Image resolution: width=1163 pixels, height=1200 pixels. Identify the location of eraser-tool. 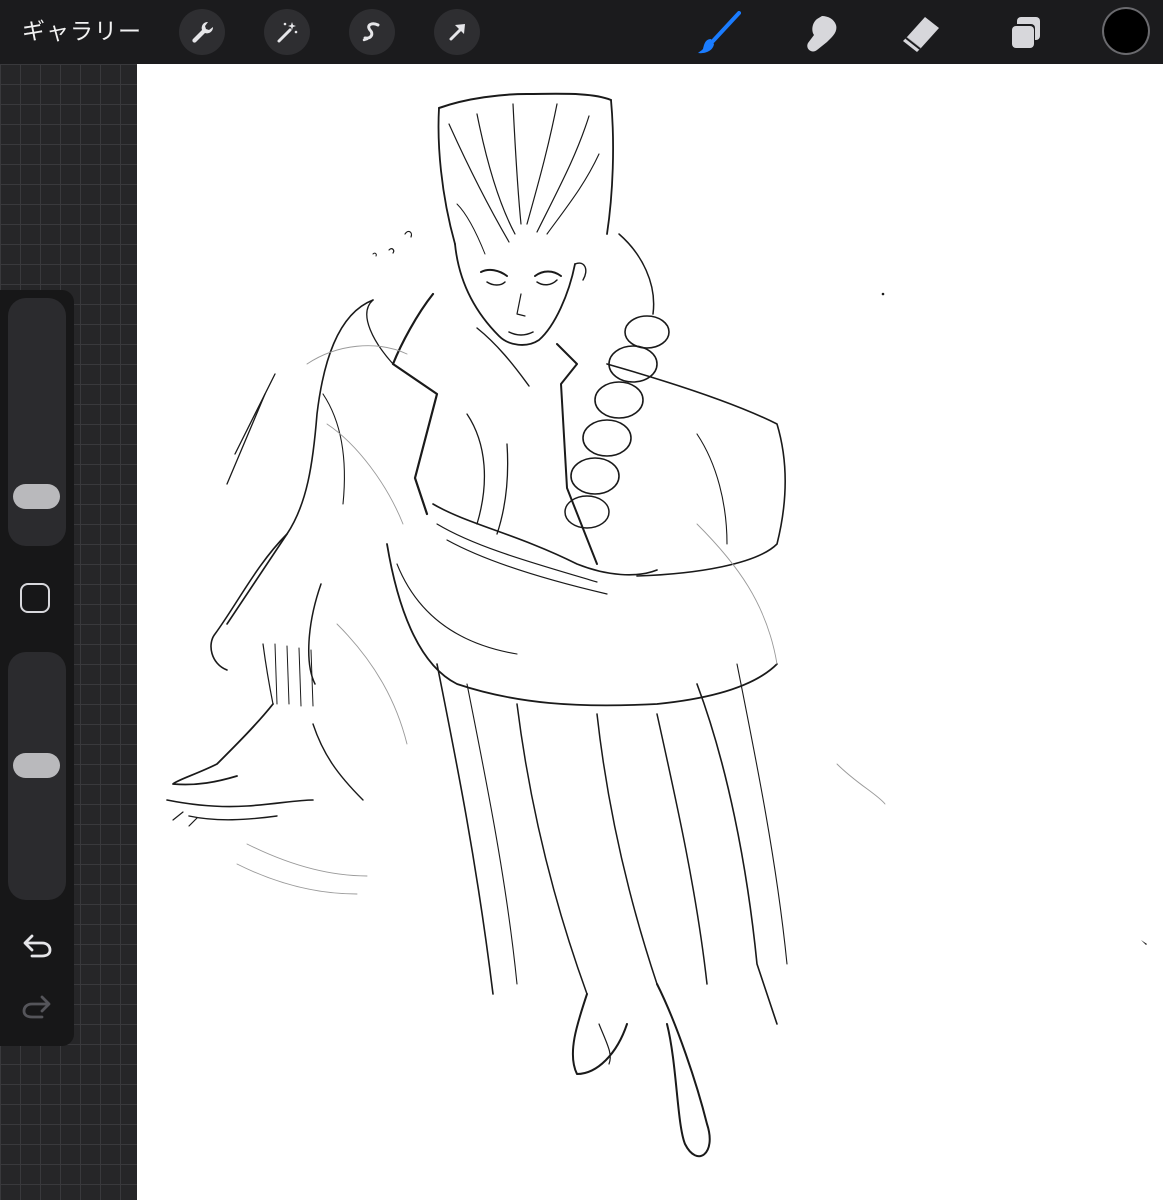
(921, 33).